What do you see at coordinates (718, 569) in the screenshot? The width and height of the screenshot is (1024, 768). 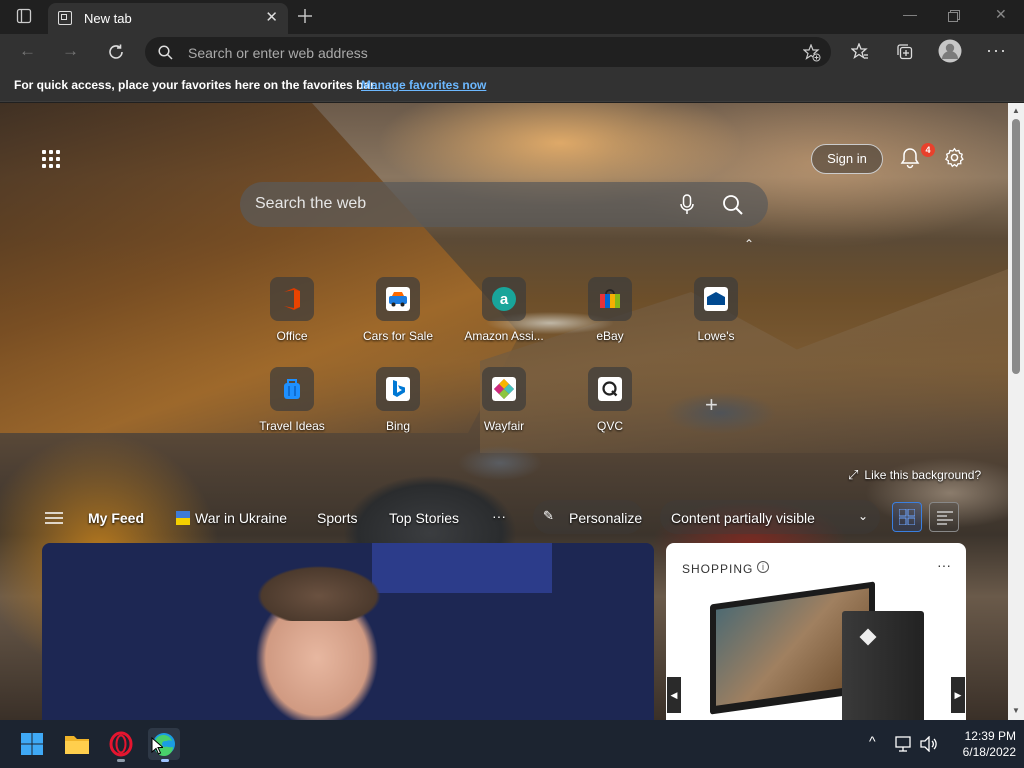 I see `shopping-header: SHOPPING` at bounding box center [718, 569].